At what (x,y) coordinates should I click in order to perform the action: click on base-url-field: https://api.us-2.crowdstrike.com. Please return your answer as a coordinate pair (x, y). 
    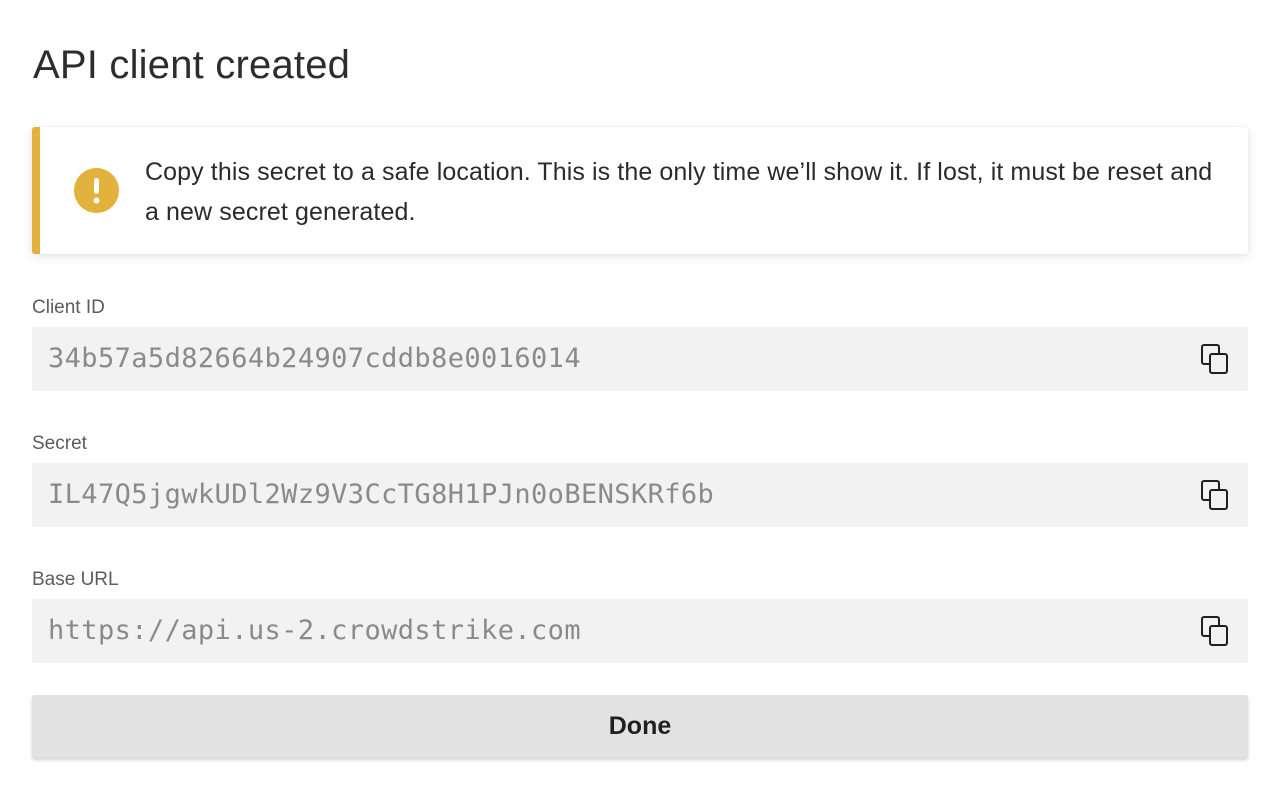
    Looking at the image, I should click on (640, 631).